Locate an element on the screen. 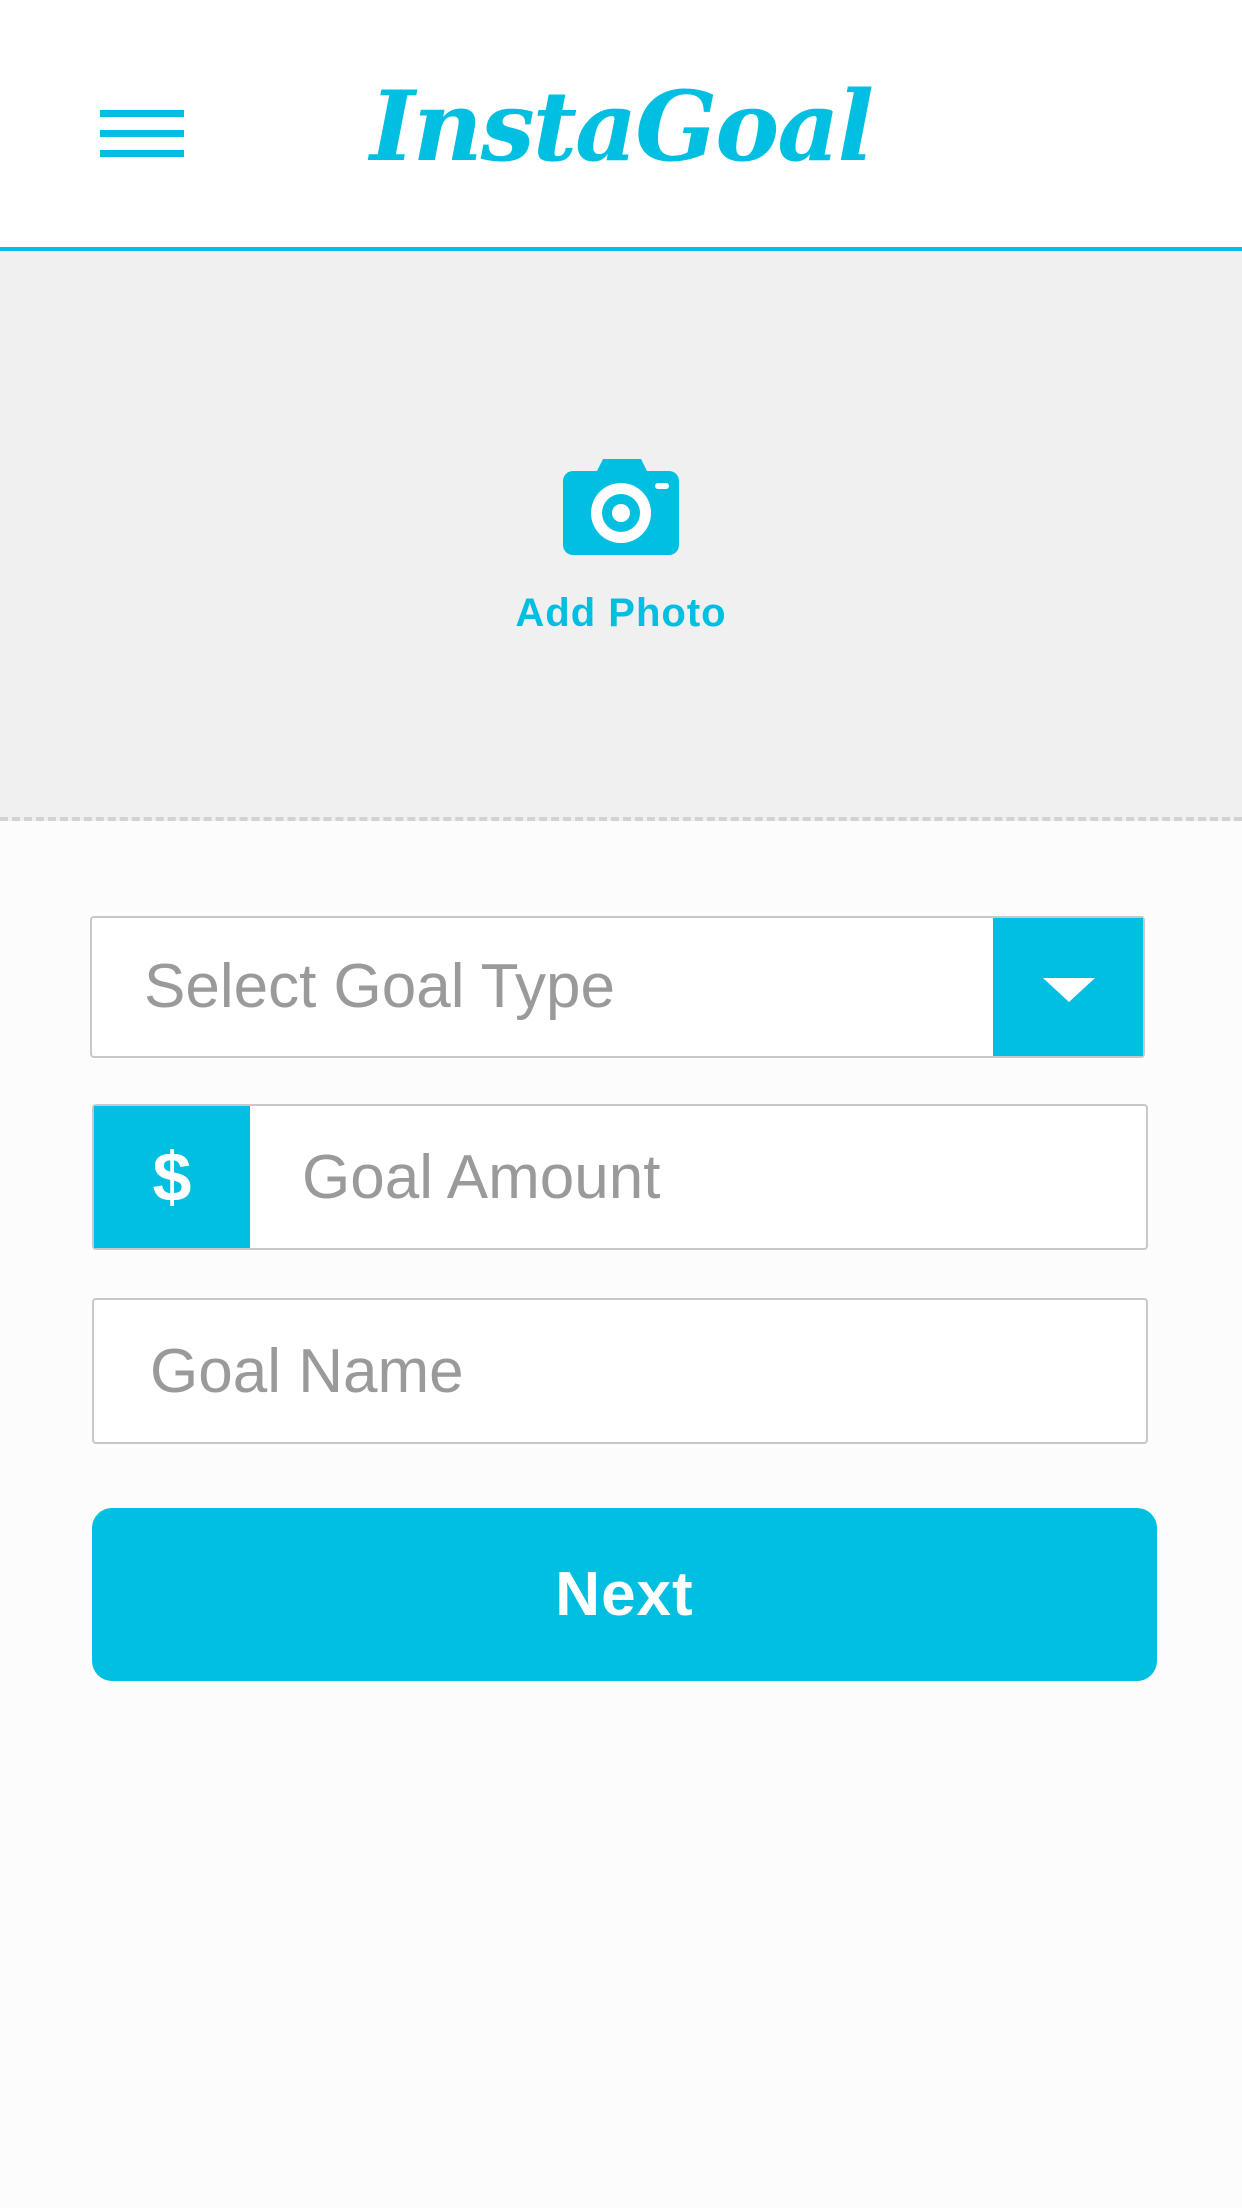 This screenshot has height=2208, width=1242. camera-icon is located at coordinates (621, 507).